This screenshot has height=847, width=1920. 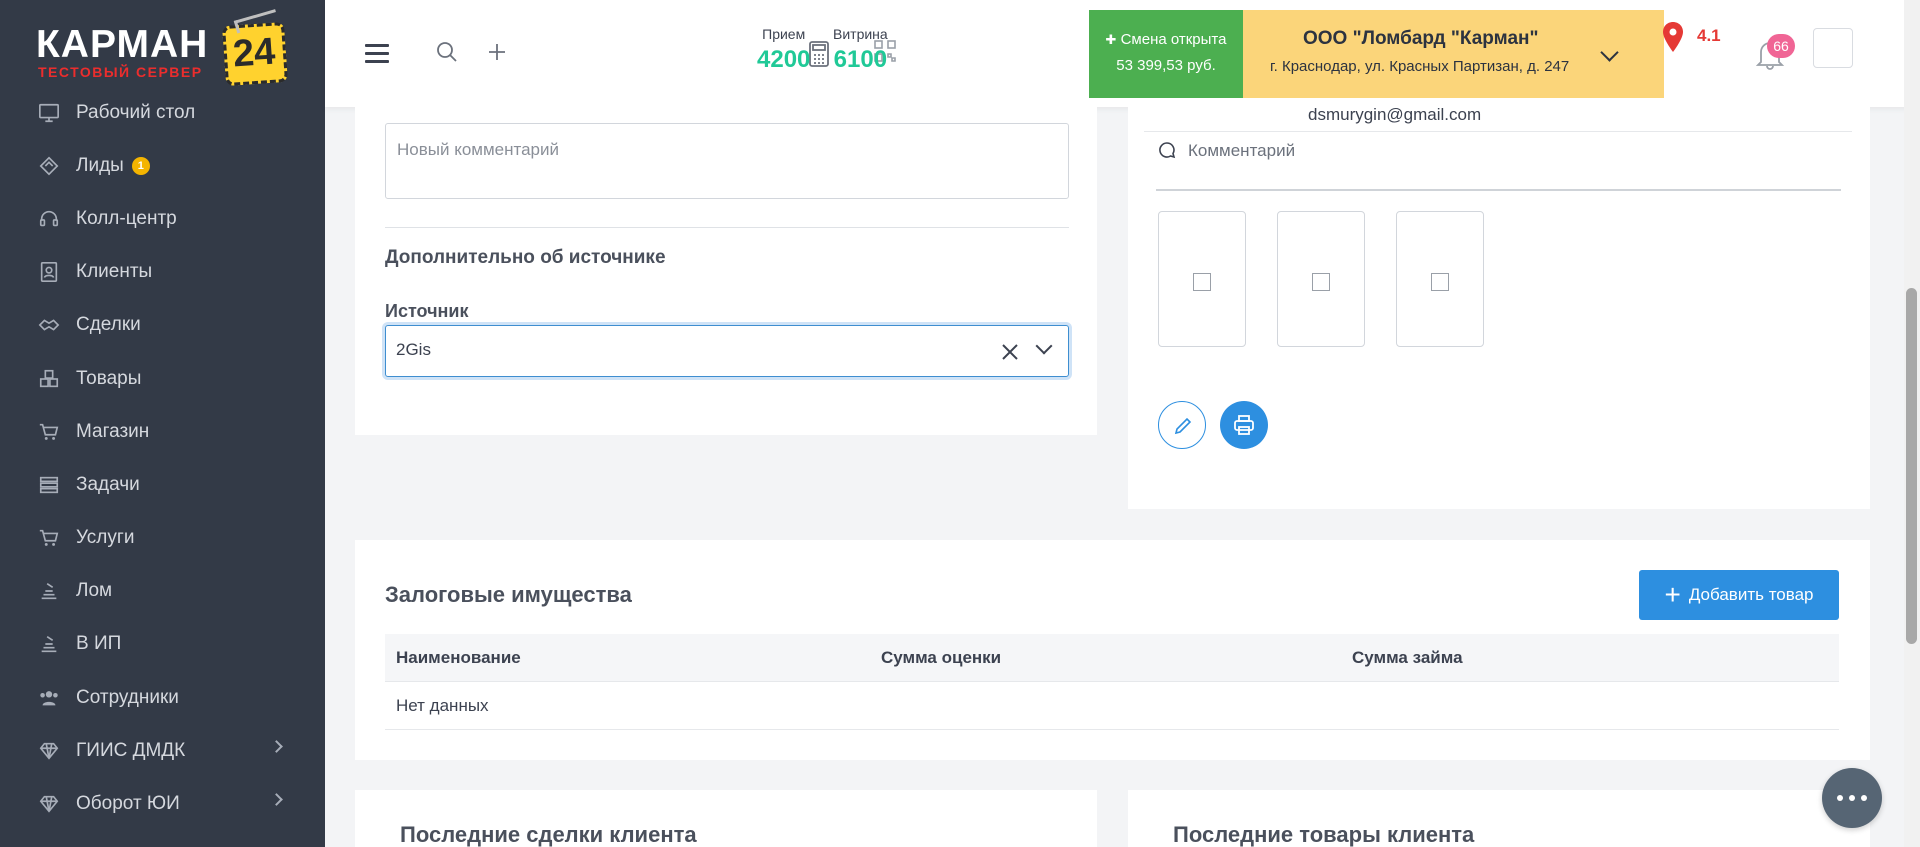 What do you see at coordinates (377, 54) in the screenshot?
I see `hamburger-menu-icon` at bounding box center [377, 54].